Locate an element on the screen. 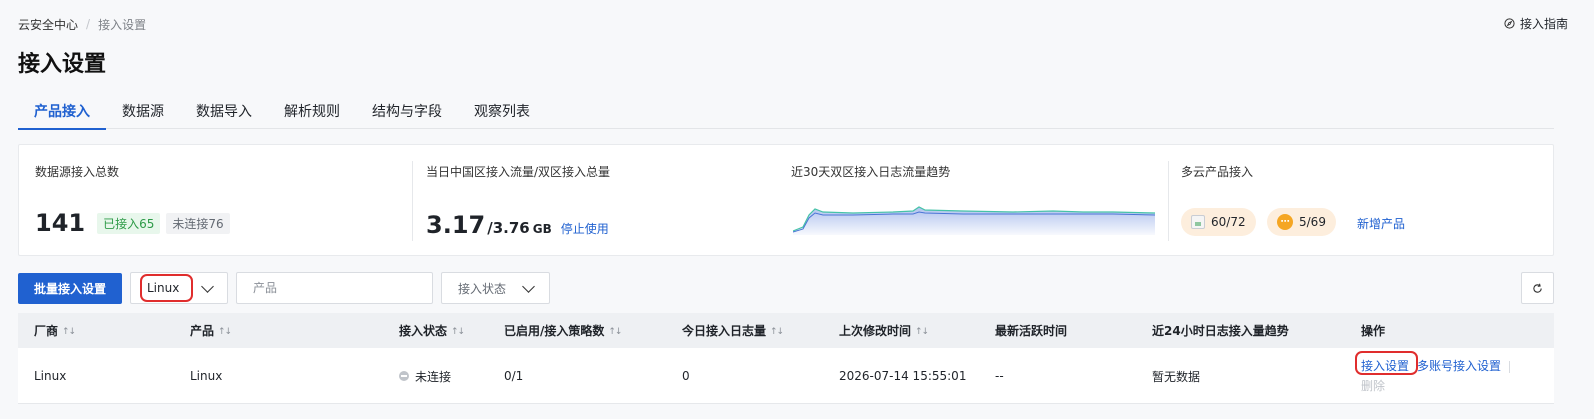 The width and height of the screenshot is (1594, 419). breadcrumb-current: 接入设置 is located at coordinates (122, 24).